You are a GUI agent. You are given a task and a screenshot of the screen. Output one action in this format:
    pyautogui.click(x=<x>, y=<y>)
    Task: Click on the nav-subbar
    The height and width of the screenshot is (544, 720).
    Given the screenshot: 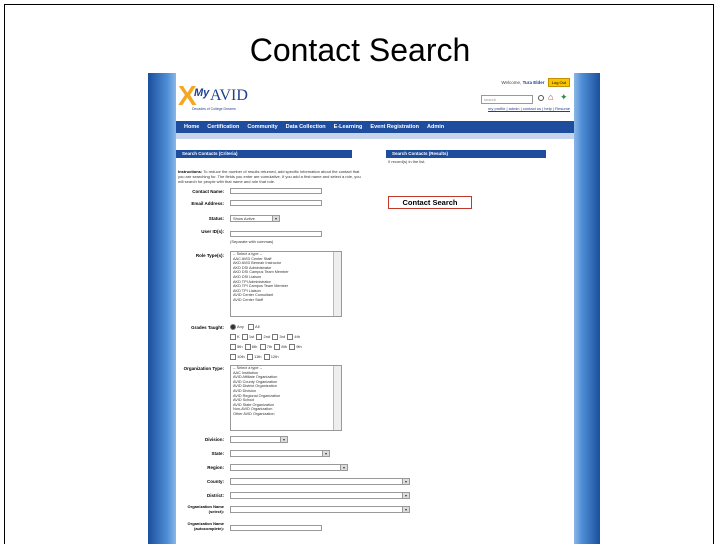 What is the action you would take?
    pyautogui.click(x=375, y=136)
    